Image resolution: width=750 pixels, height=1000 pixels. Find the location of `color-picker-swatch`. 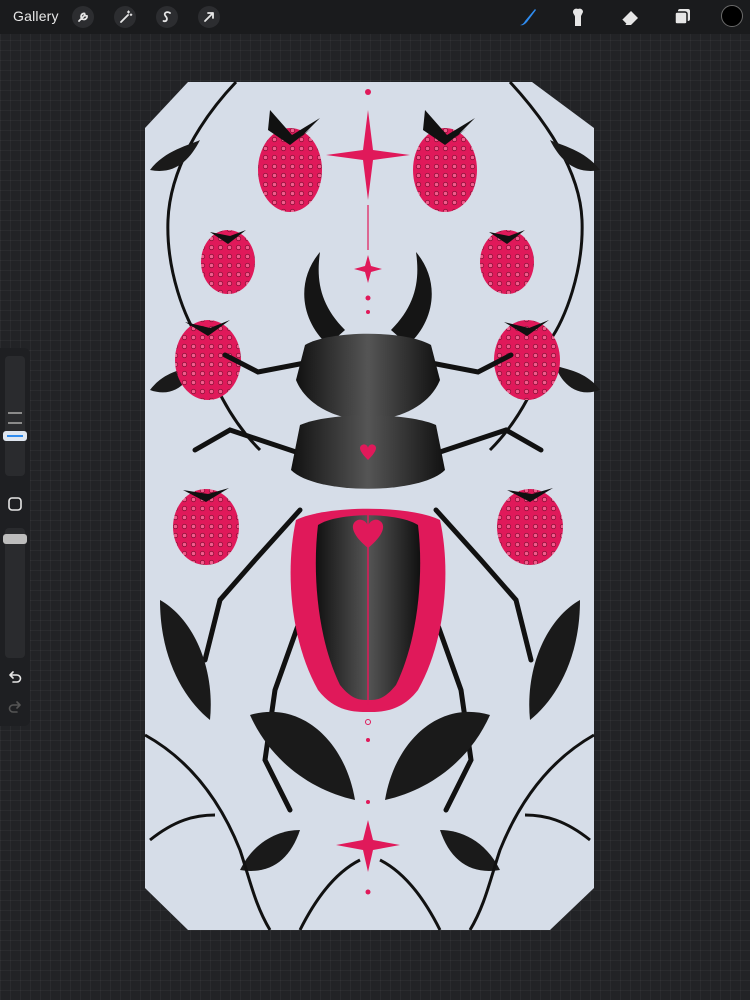

color-picker-swatch is located at coordinates (732, 16).